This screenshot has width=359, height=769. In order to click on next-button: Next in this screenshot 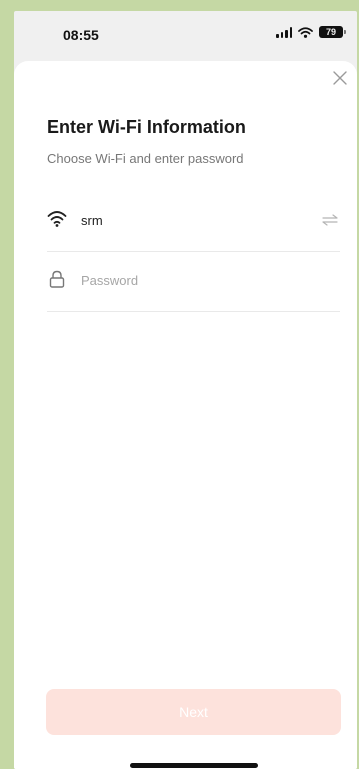, I will do `click(193, 712)`.